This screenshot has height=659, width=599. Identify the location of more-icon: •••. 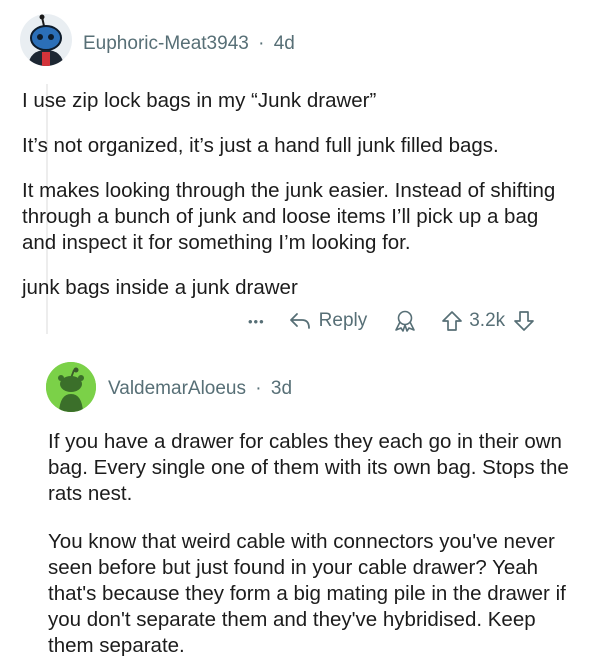
(256, 321).